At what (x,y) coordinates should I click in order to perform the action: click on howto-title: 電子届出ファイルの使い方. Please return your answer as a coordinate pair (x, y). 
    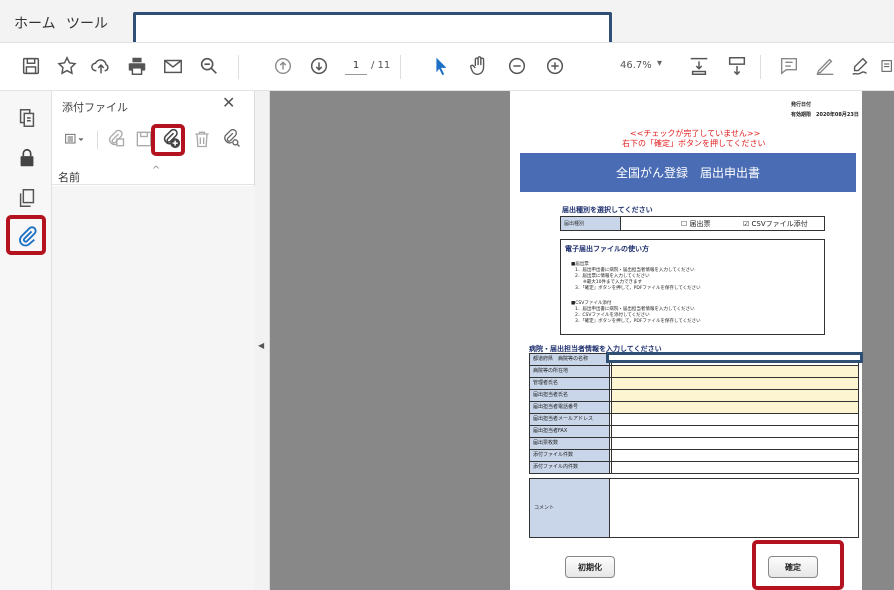
    Looking at the image, I should click on (607, 249).